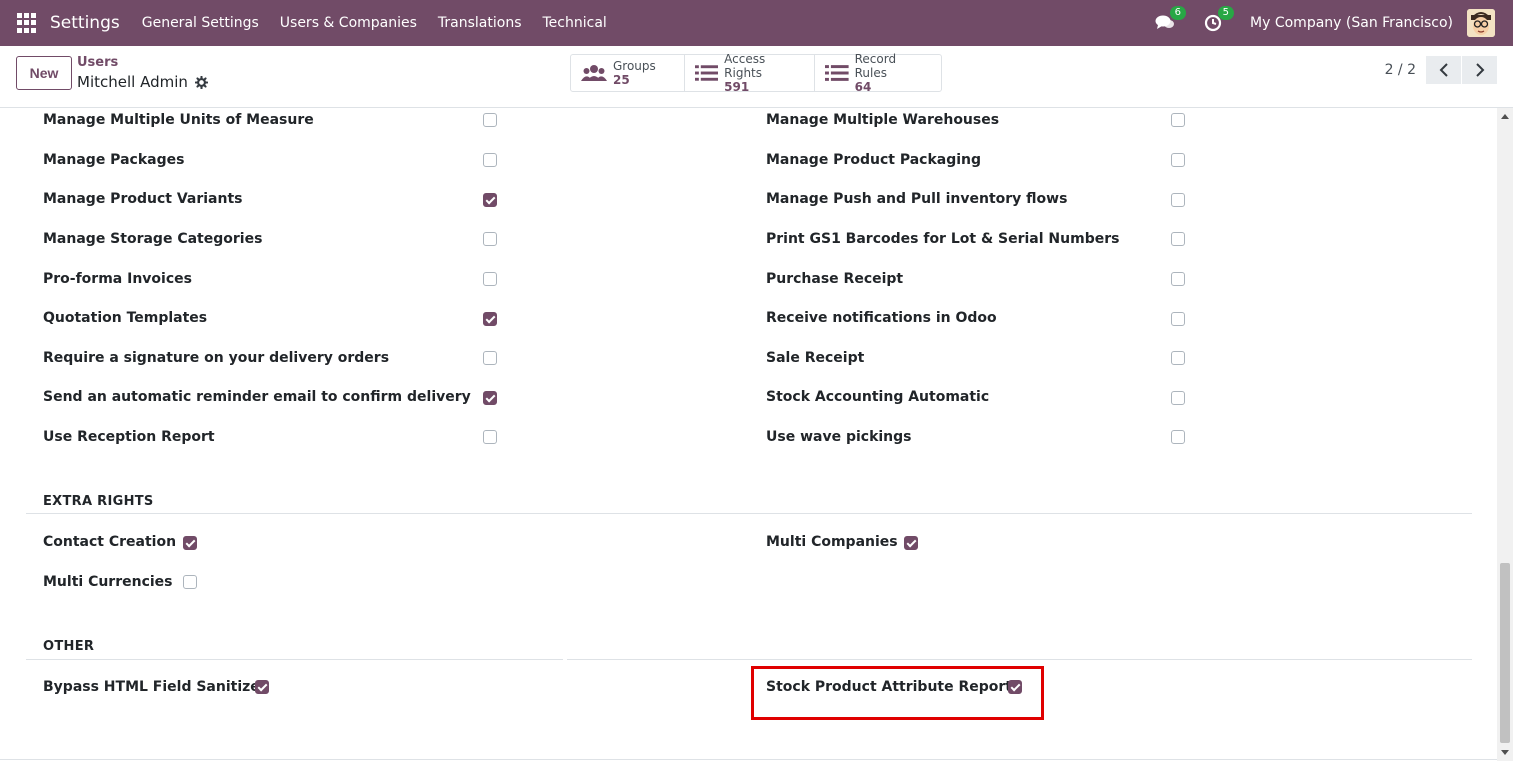 The width and height of the screenshot is (1513, 761). I want to click on messages-badge: 6, so click(1178, 13).